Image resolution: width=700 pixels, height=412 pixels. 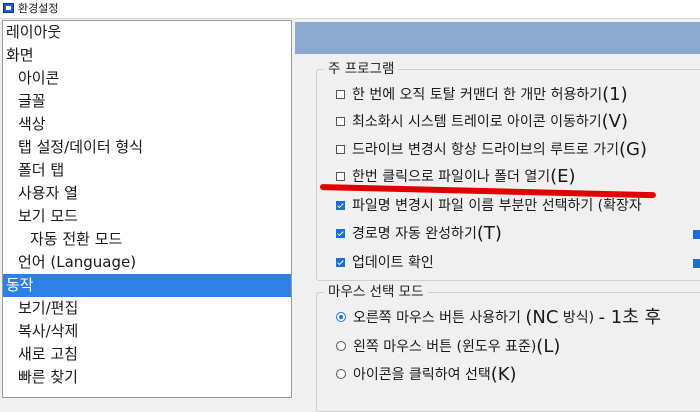 What do you see at coordinates (48, 331) in the screenshot?
I see `nav-item-label: 복사/삭제` at bounding box center [48, 331].